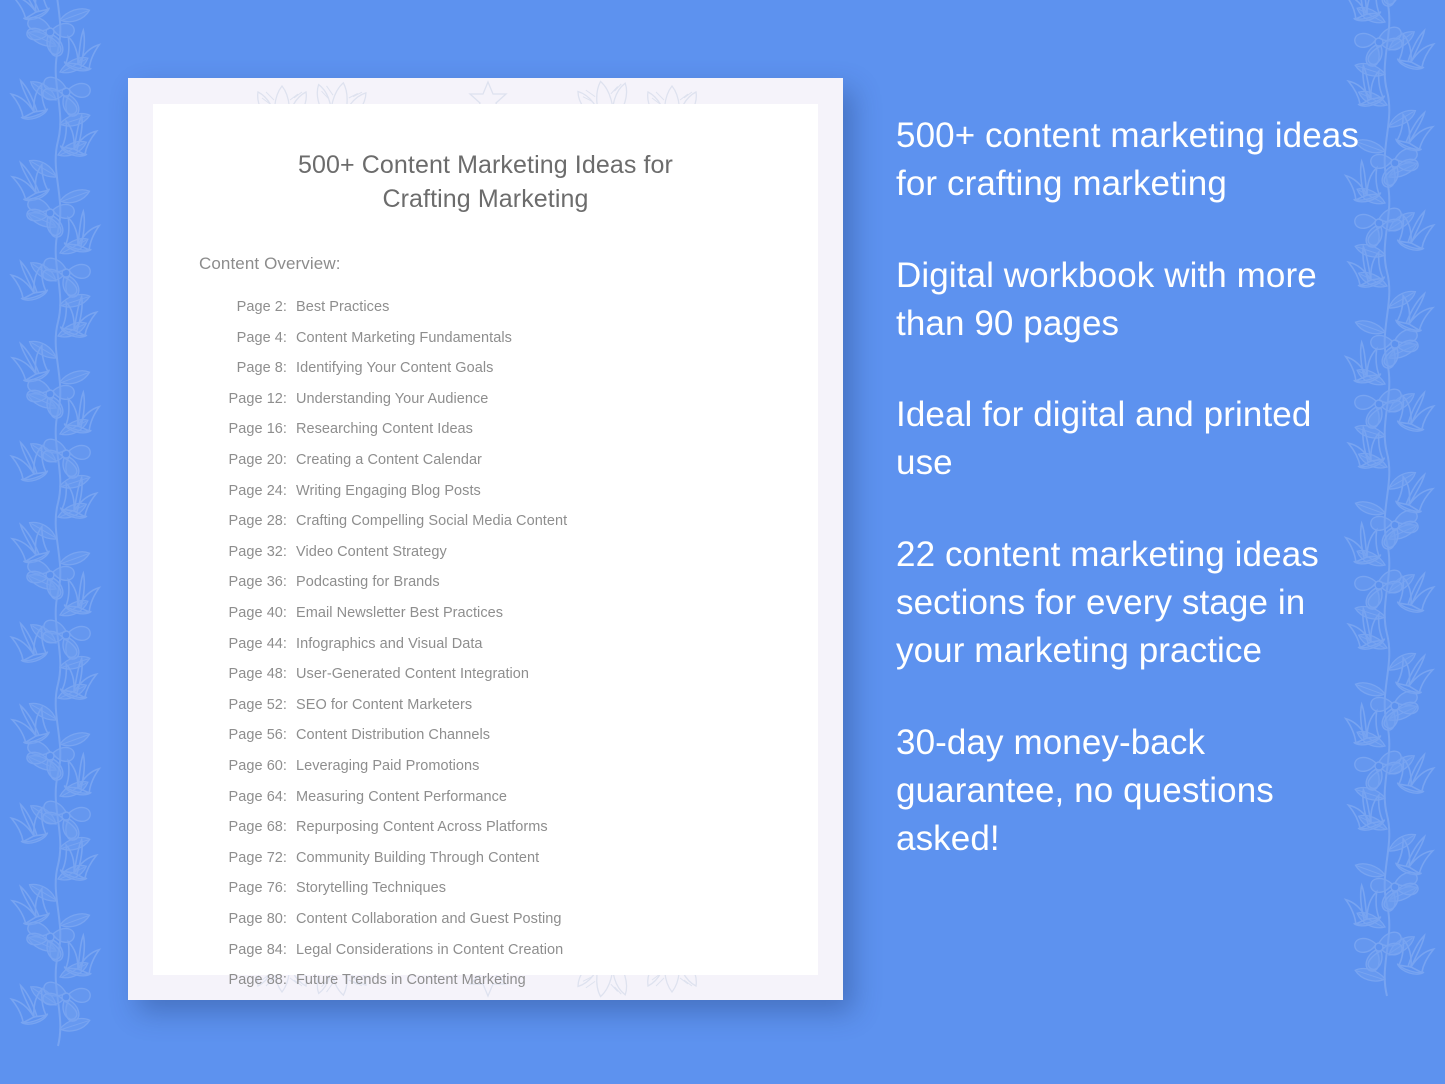 The image size is (1445, 1084). What do you see at coordinates (401, 796) in the screenshot?
I see `toc-entry-title: Measuring Content Performance` at bounding box center [401, 796].